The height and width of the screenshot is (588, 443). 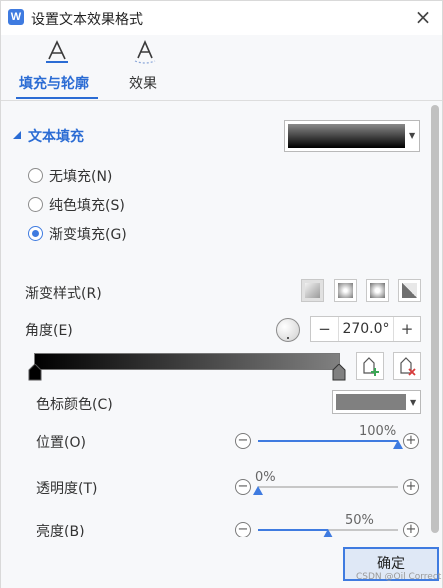 What do you see at coordinates (371, 402) in the screenshot?
I see `stop-color-swatch` at bounding box center [371, 402].